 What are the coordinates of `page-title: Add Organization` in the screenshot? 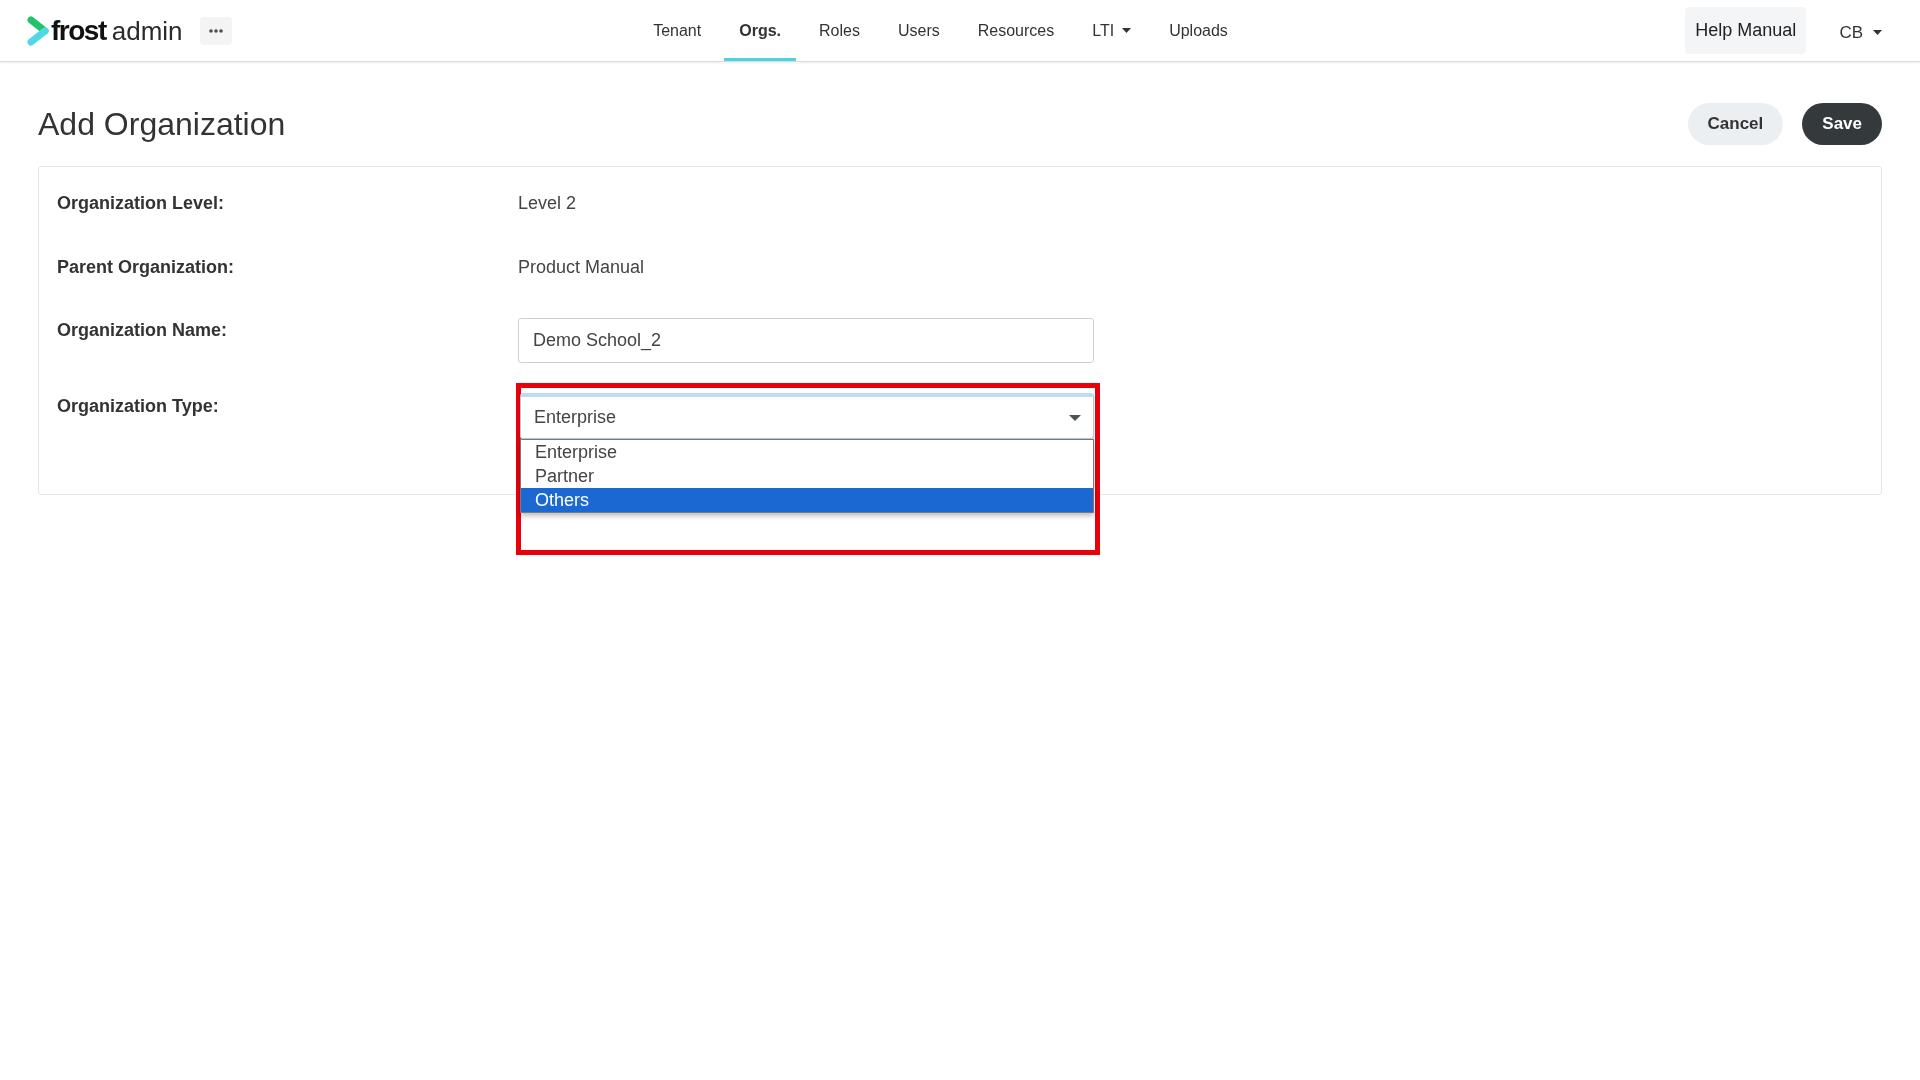 It's located at (162, 124).